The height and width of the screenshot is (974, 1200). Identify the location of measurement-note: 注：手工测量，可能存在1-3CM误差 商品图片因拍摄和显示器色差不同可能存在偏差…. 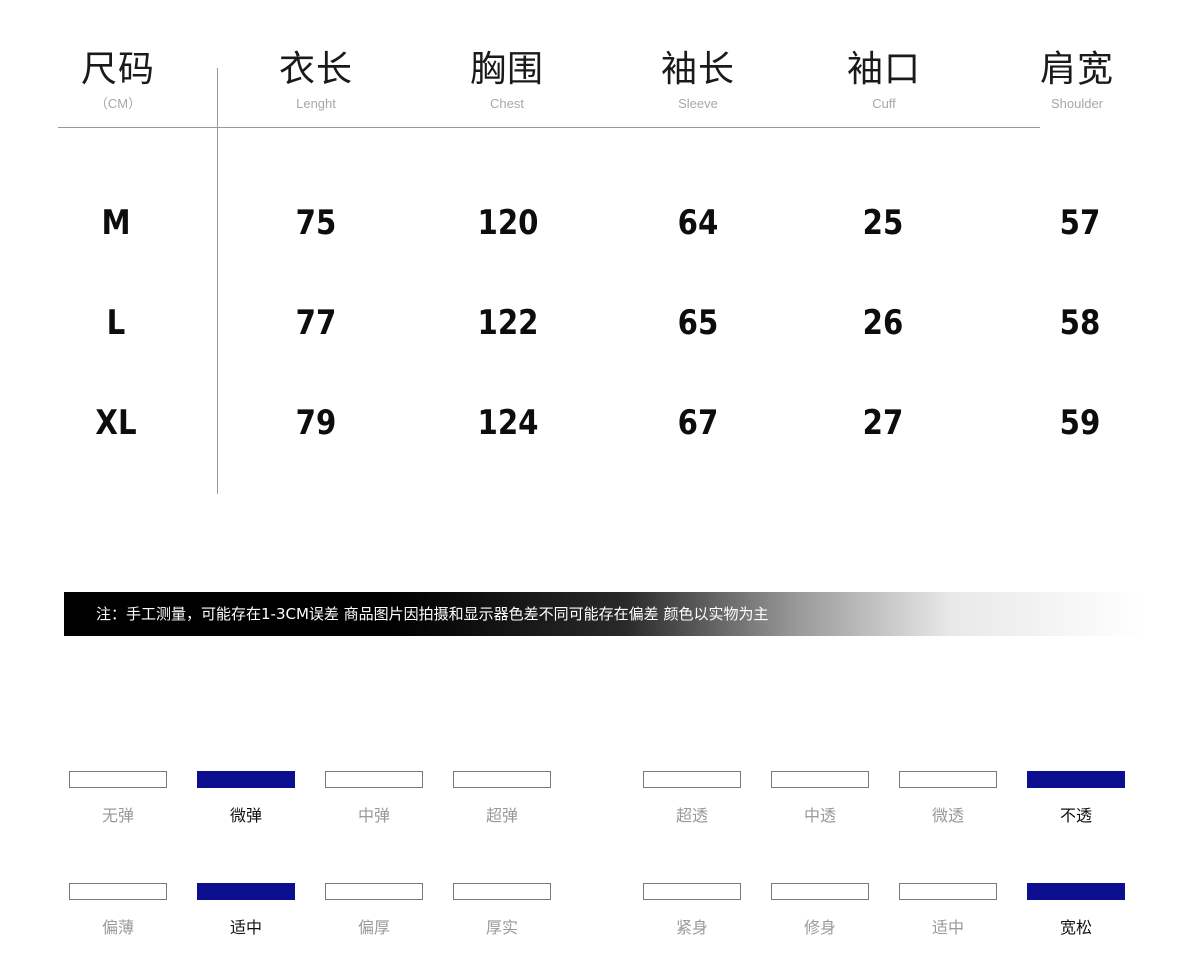
(432, 614).